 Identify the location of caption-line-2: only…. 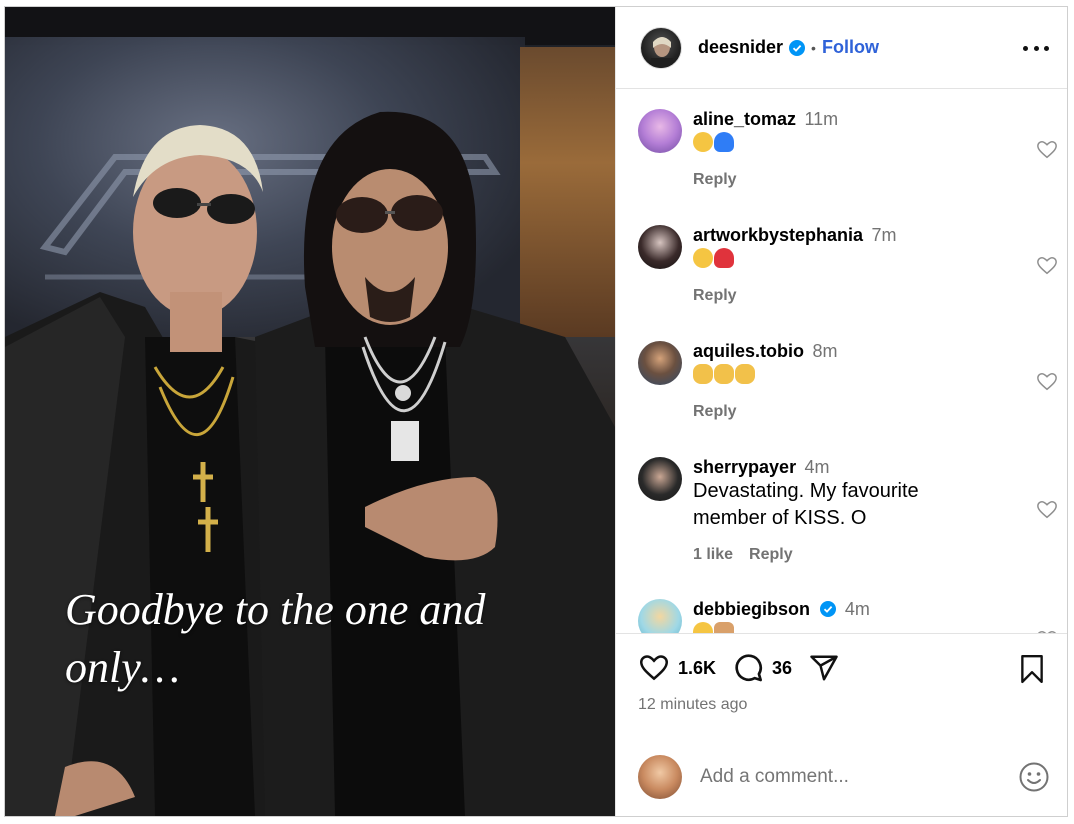
(122, 667).